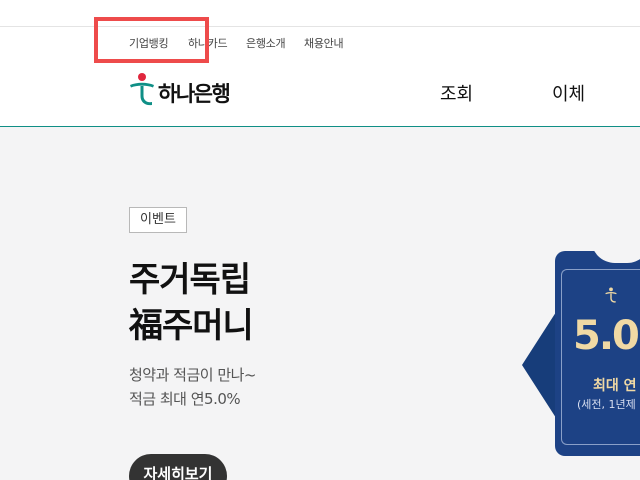  What do you see at coordinates (606, 404) in the screenshot?
I see `ticket-note: (세전, 1년제` at bounding box center [606, 404].